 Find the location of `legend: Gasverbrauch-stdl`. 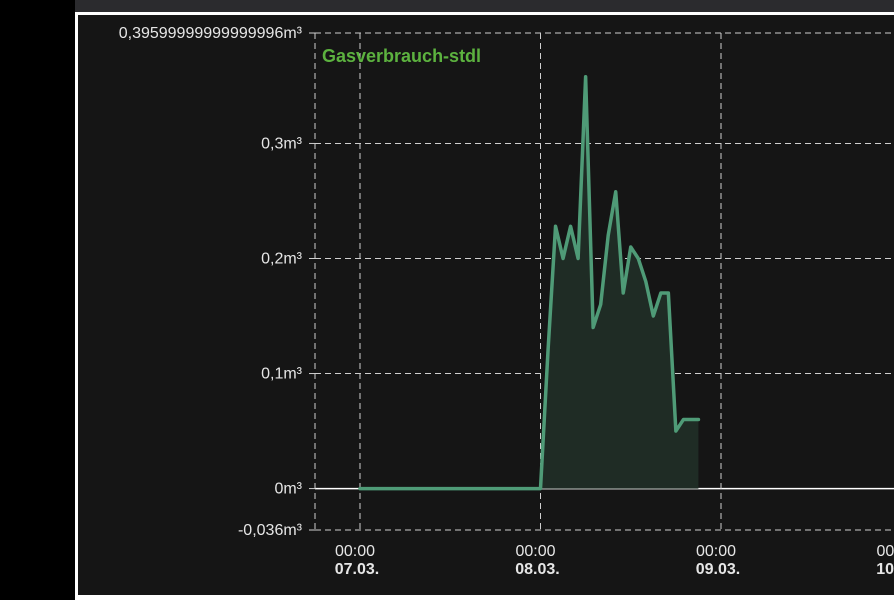

legend: Gasverbrauch-stdl is located at coordinates (401, 56).